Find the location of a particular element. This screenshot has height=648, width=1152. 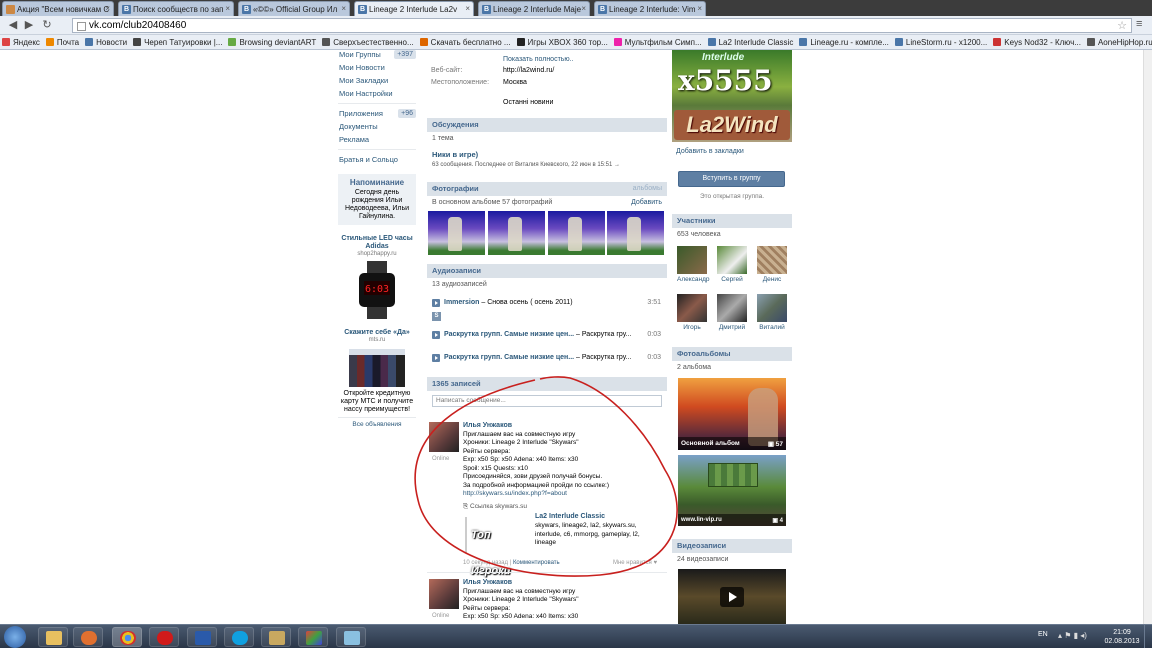

group-banner: Interlude x5555 La2Wind is located at coordinates (732, 96).